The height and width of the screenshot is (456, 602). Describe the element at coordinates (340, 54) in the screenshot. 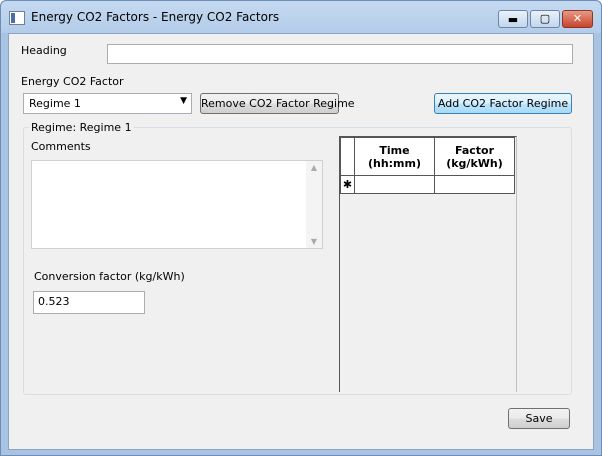

I see `heading-input` at that location.